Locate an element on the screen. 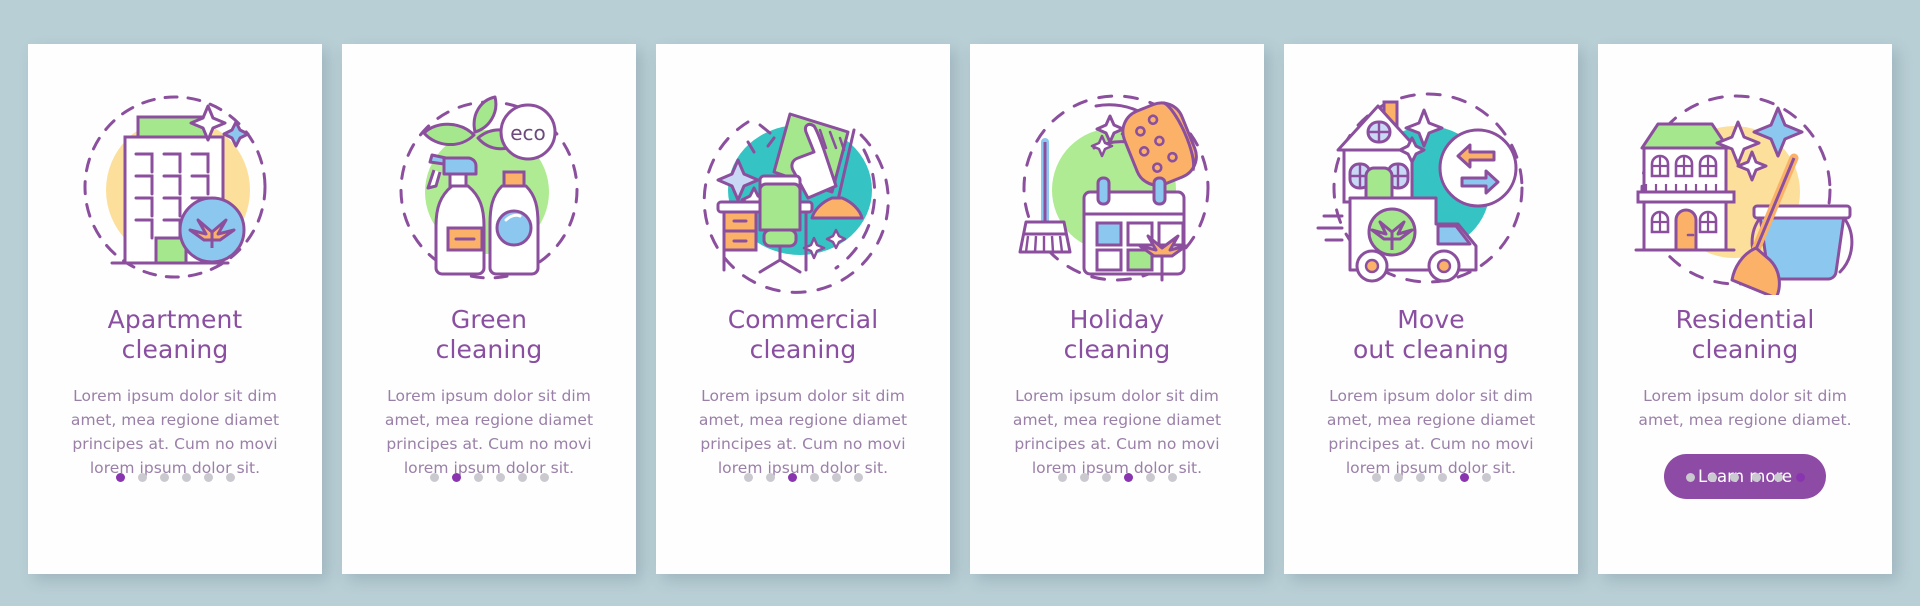  card-title: Green cleaning is located at coordinates (489, 334).